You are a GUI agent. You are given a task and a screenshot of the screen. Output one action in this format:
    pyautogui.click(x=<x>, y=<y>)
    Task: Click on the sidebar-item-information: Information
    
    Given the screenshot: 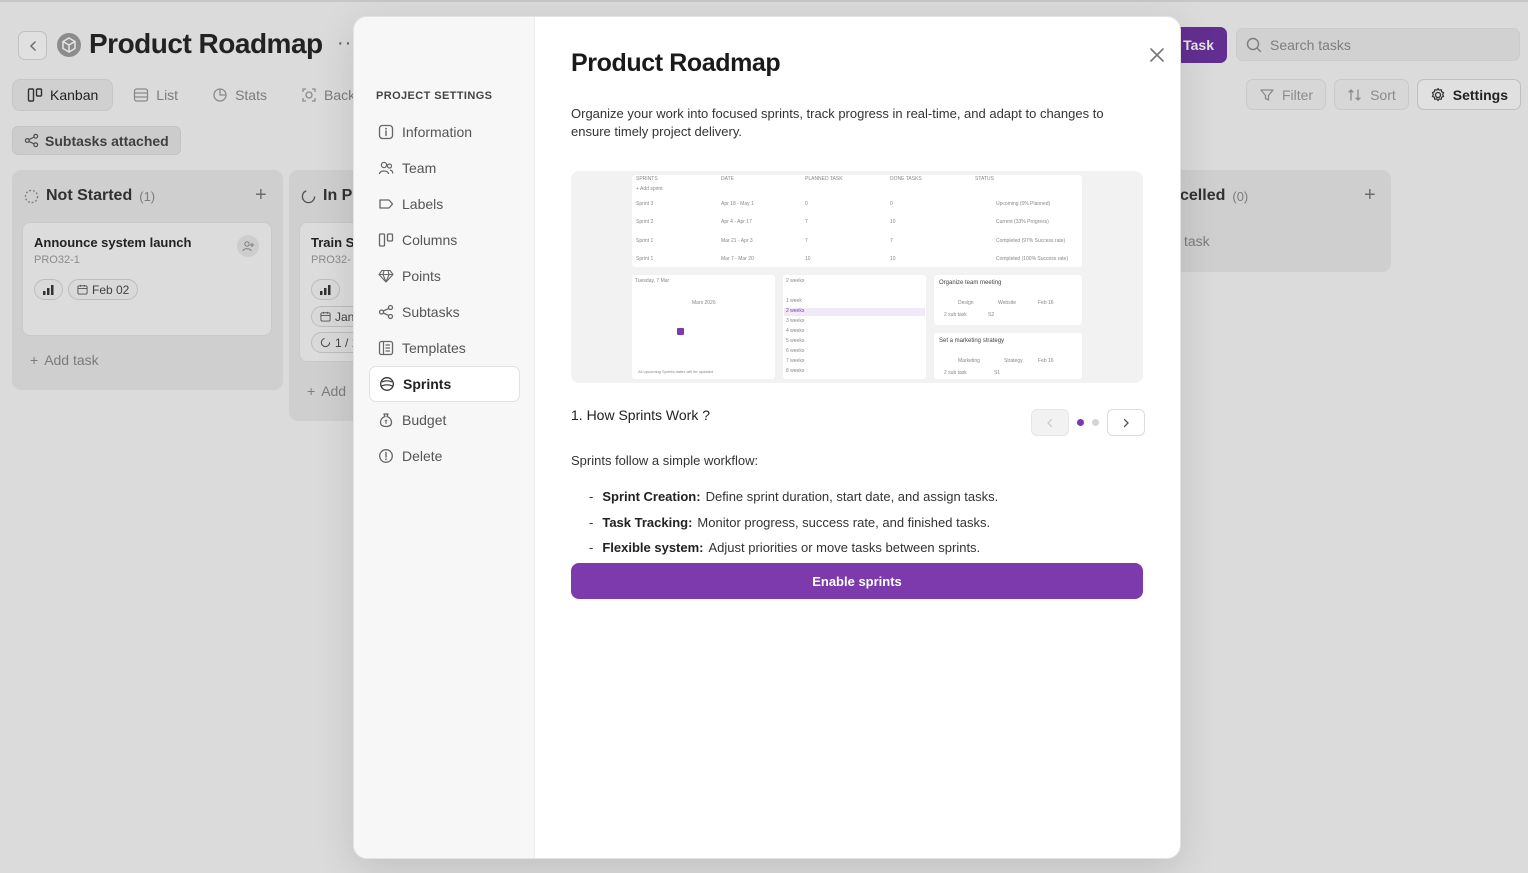 What is the action you would take?
    pyautogui.click(x=444, y=132)
    